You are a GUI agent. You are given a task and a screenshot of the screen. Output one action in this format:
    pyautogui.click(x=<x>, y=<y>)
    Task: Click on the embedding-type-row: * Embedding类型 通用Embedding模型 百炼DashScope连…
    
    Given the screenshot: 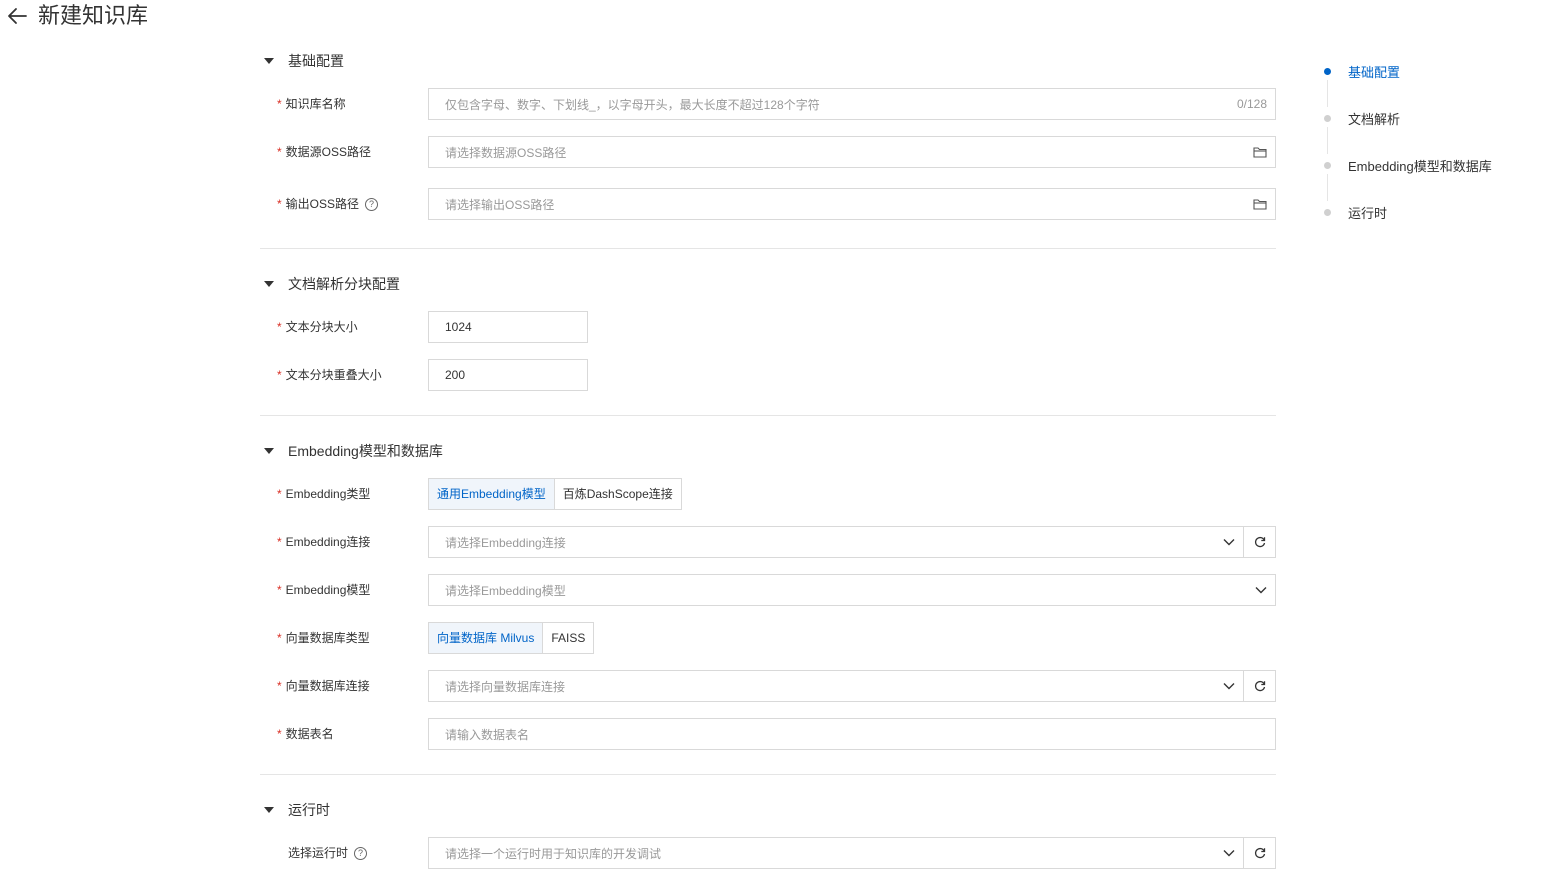 What is the action you would take?
    pyautogui.click(x=768, y=494)
    